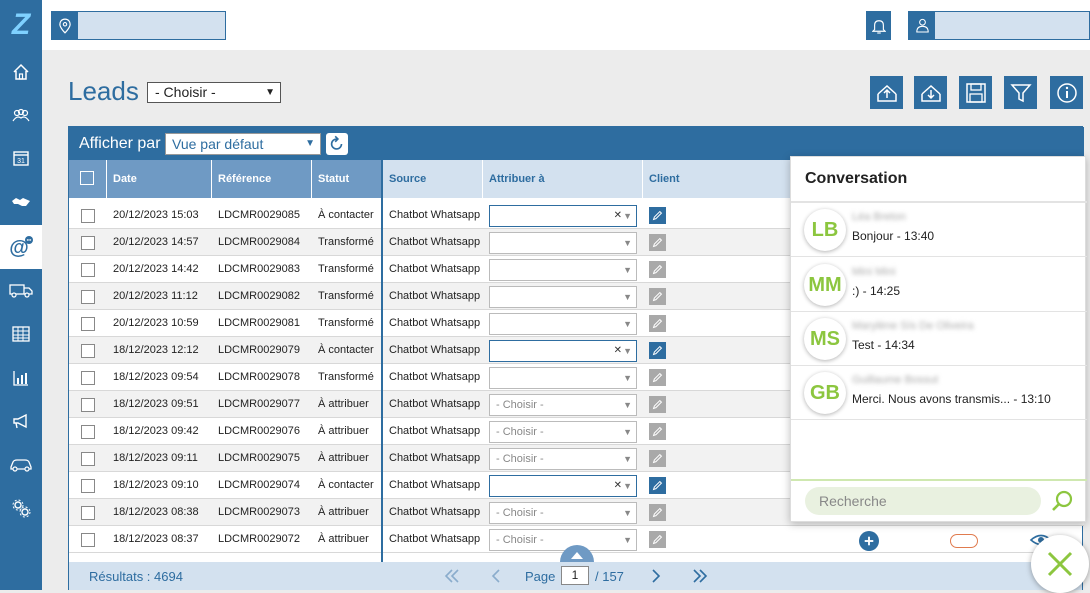 The height and width of the screenshot is (593, 1090). What do you see at coordinates (939, 285) in the screenshot?
I see `conversation-item: MM Mini Mini :) - 14:25` at bounding box center [939, 285].